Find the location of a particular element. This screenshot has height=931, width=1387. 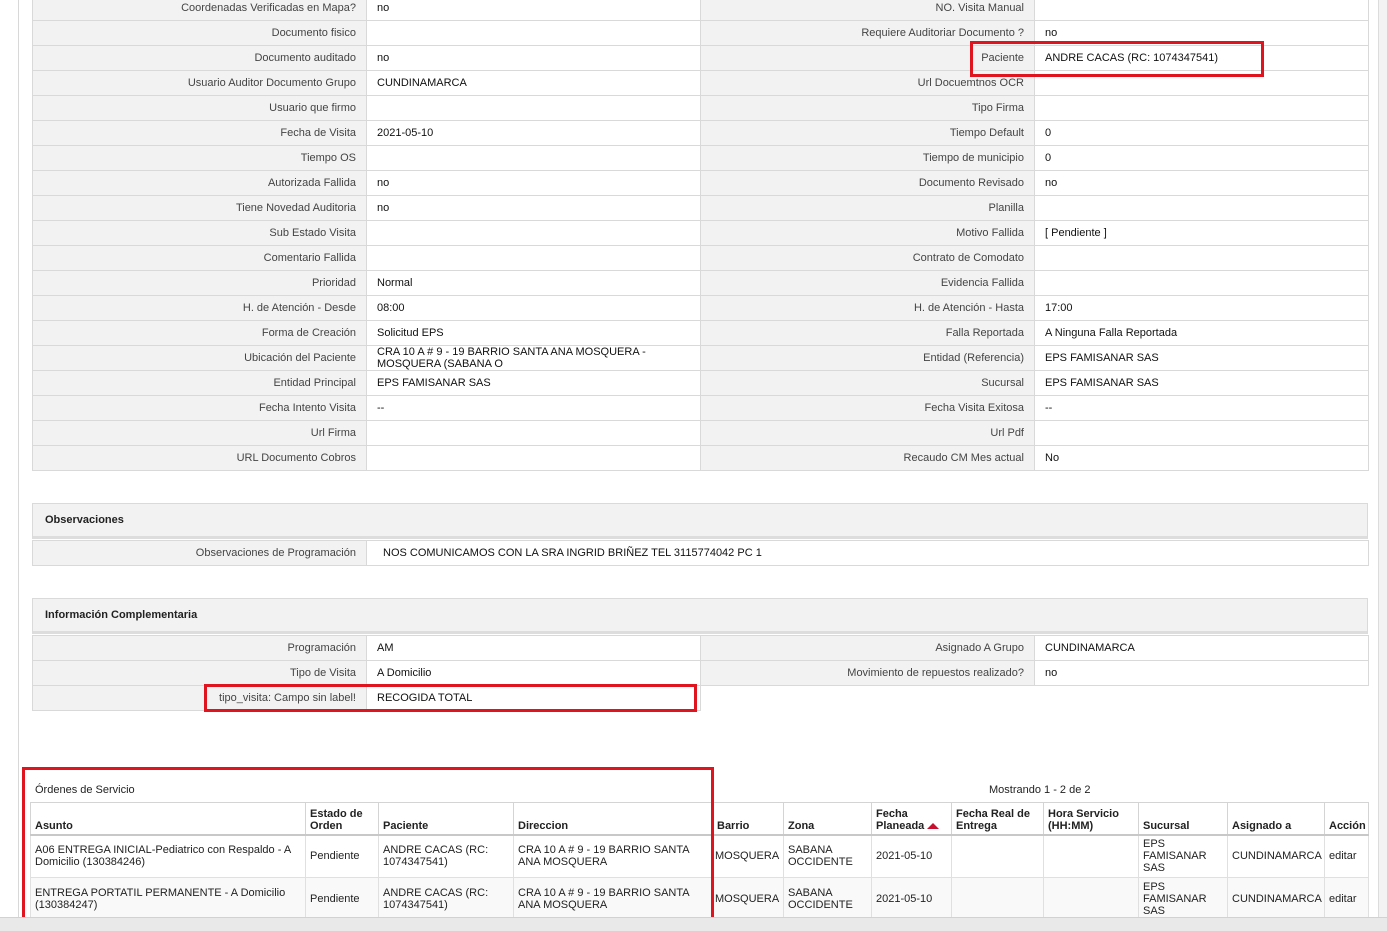

orders-column-header: Paciente is located at coordinates (446, 819).